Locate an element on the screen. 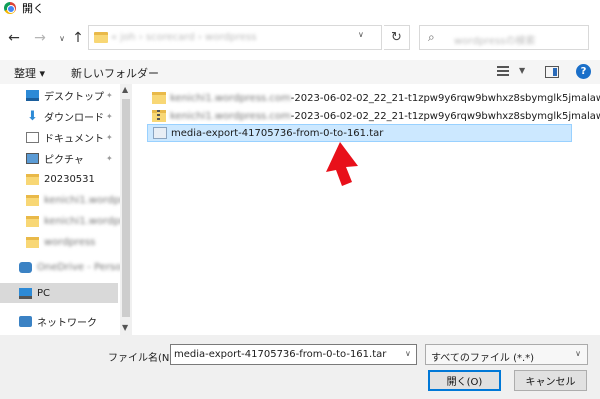 Image resolution: width=600 pixels, height=399 pixels. up-arrow-icon: ↑ is located at coordinates (78, 38).